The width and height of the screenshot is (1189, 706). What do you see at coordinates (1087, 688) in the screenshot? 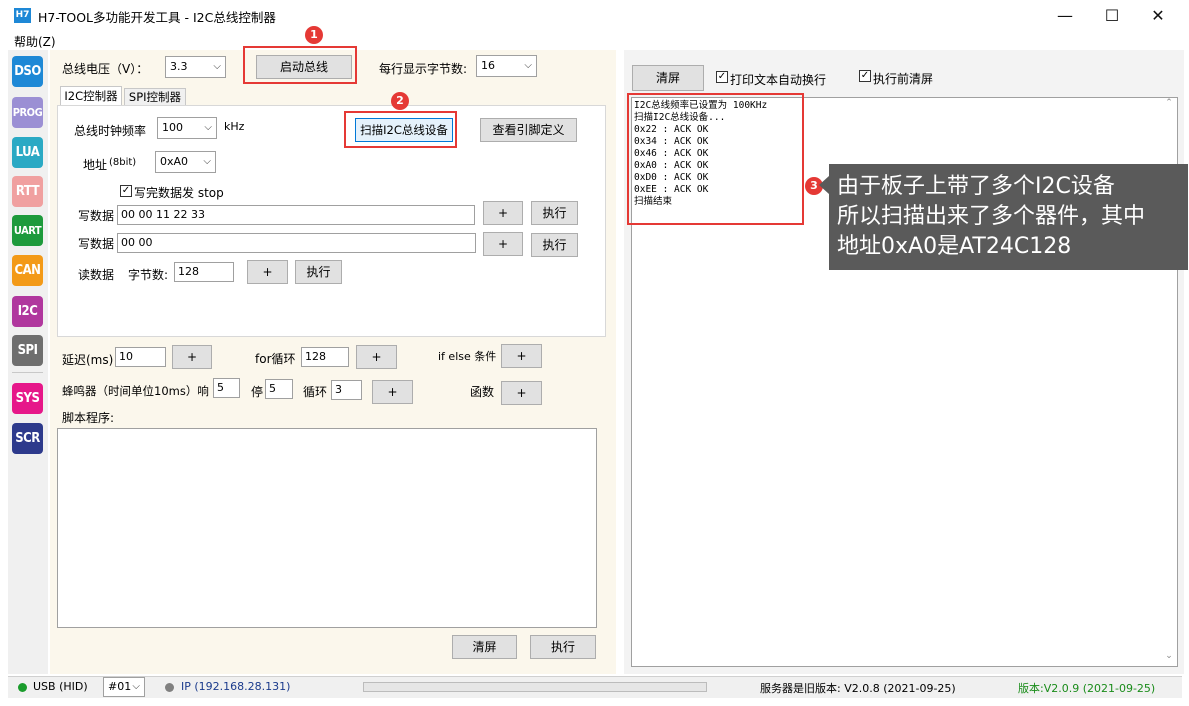
I see `app-version: 版本:V2.0.9 (2021-09-25)` at bounding box center [1087, 688].